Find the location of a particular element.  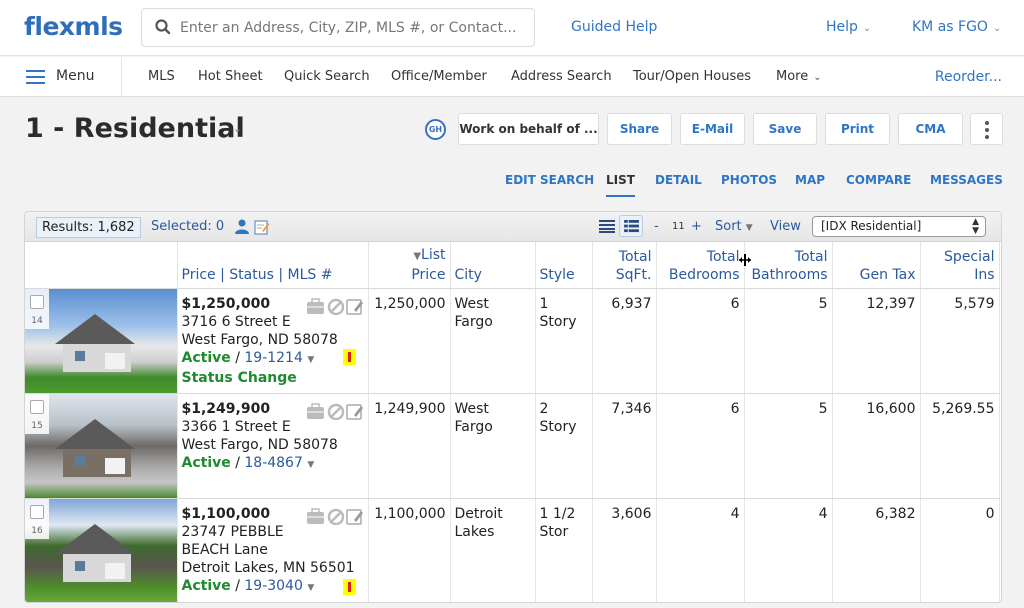

tab-detail: DETAIL is located at coordinates (678, 180).